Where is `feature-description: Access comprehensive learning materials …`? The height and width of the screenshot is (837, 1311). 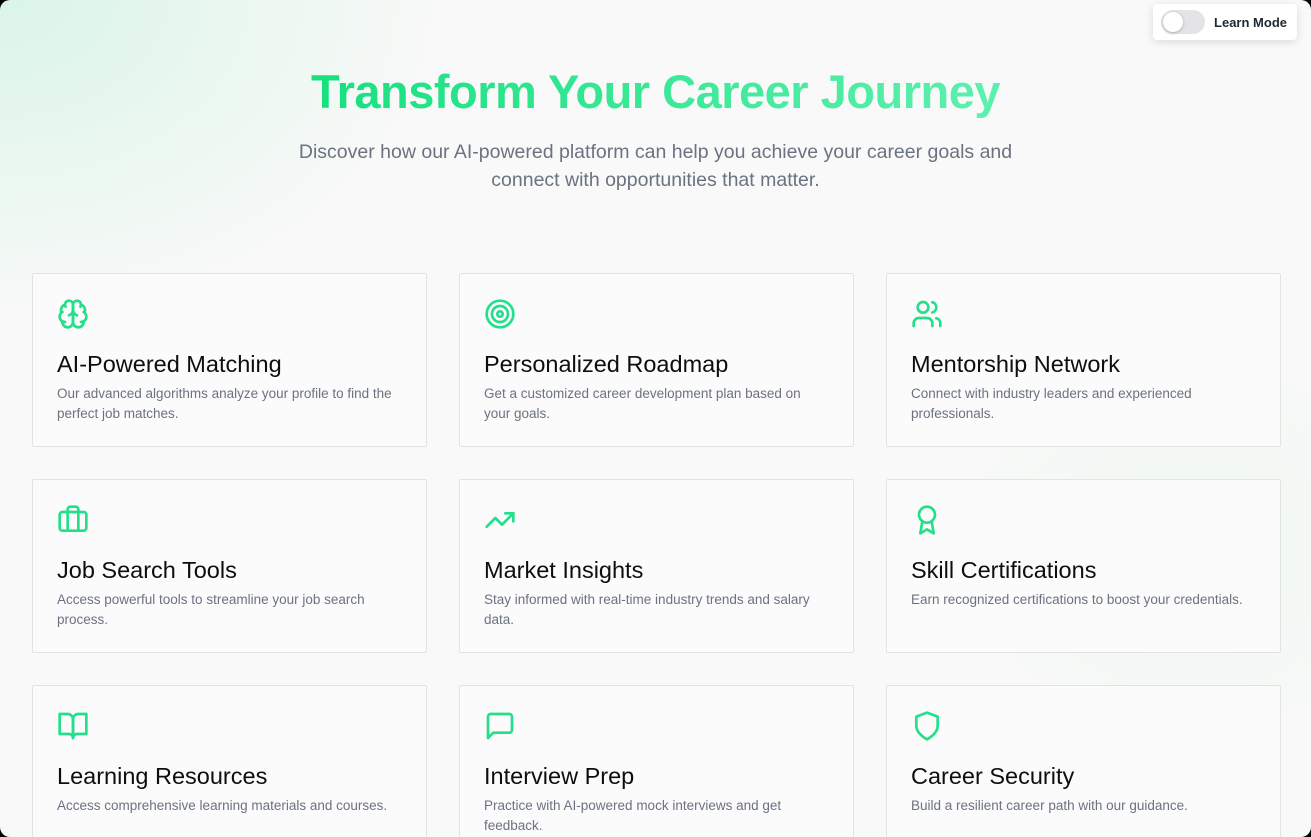
feature-description: Access comprehensive learning materials … is located at coordinates (222, 805).